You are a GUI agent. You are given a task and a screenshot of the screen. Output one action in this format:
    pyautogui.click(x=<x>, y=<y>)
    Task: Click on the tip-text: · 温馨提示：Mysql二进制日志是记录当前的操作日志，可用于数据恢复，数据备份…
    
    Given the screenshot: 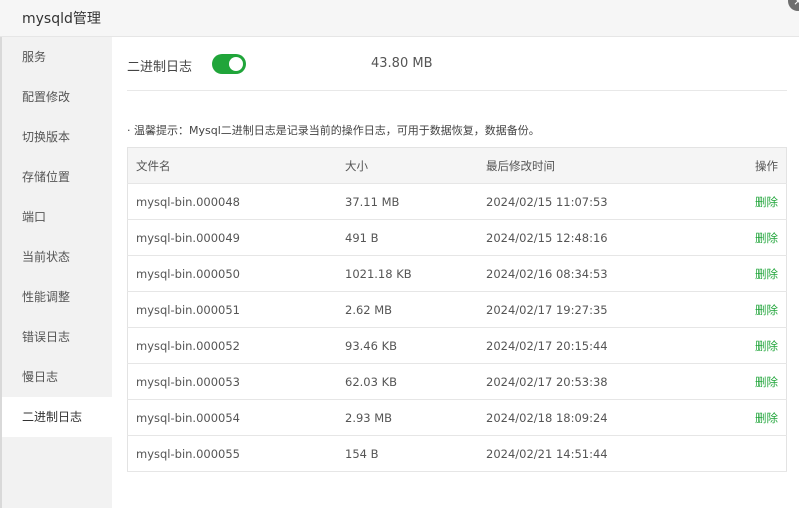 What is the action you would take?
    pyautogui.click(x=333, y=130)
    